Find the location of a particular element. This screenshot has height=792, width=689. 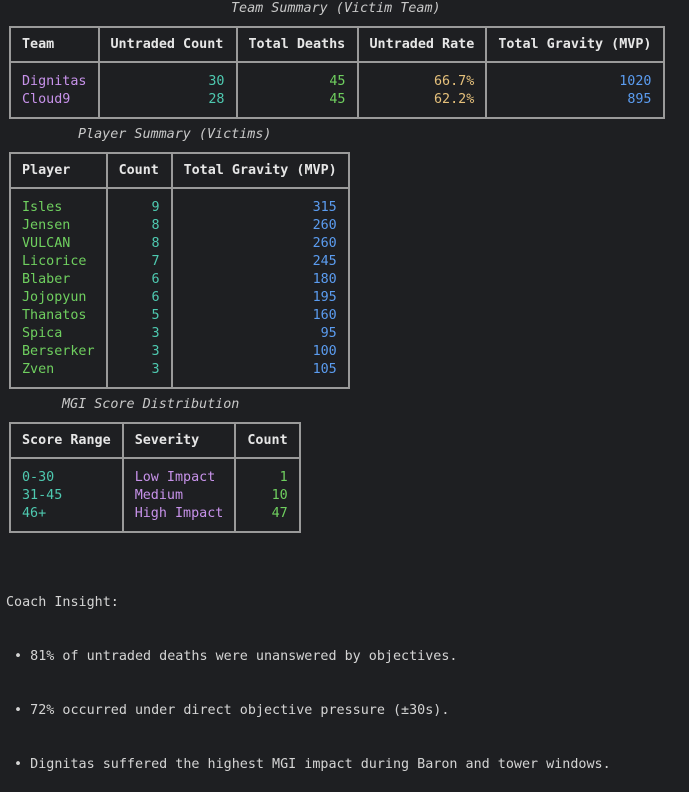

player-name: Jensen is located at coordinates (58, 226).